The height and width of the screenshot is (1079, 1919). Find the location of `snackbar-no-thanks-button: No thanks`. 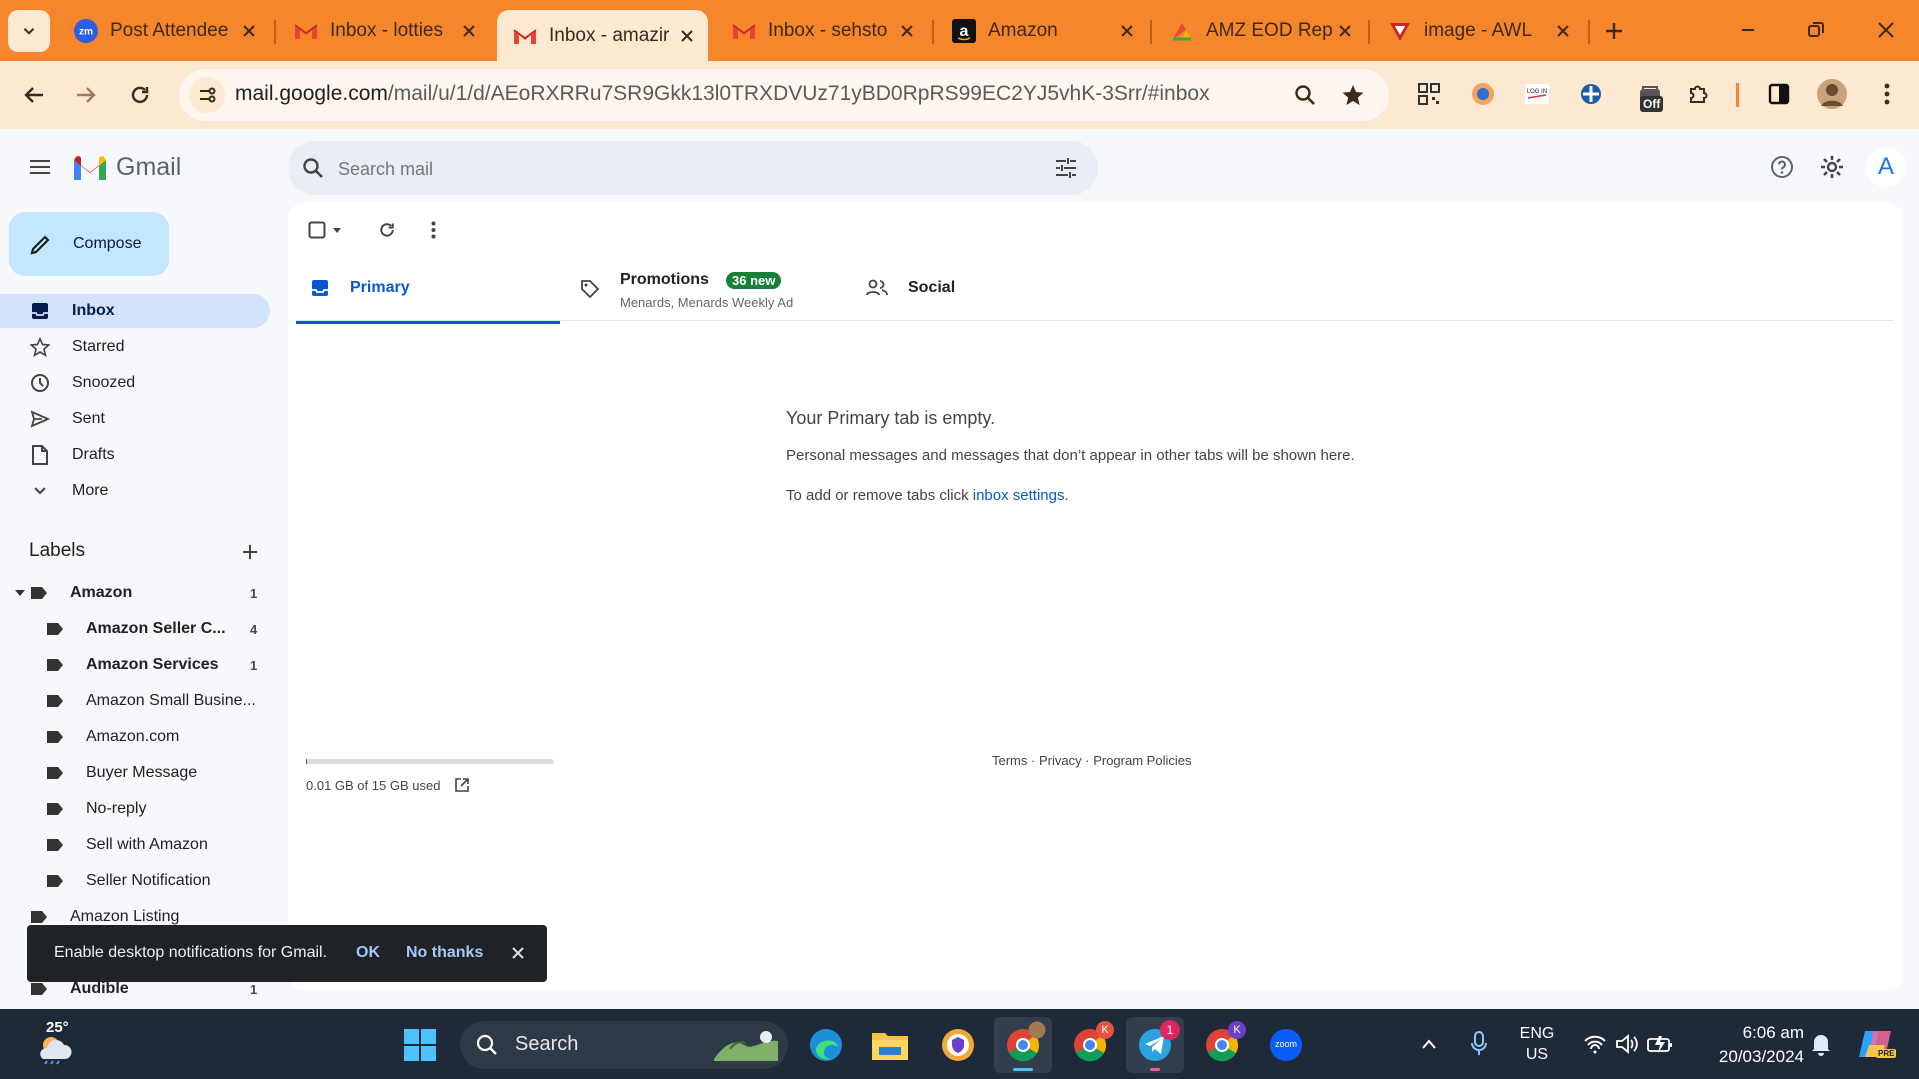

snackbar-no-thanks-button: No thanks is located at coordinates (444, 953).